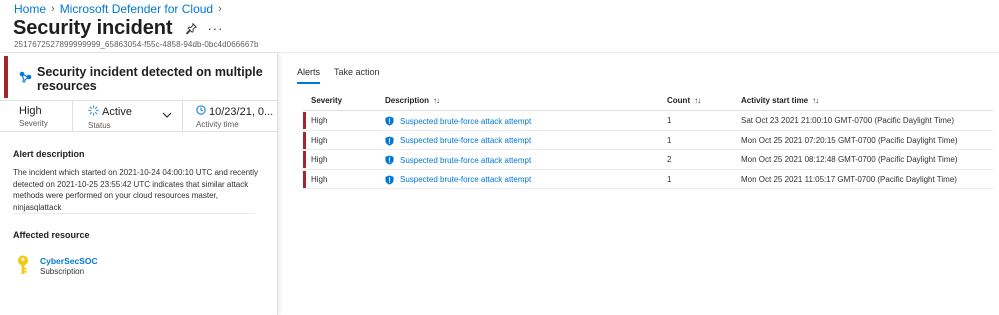 The width and height of the screenshot is (999, 315). I want to click on breadcrumb: Home › Microsoft Defender for Cloud ›, so click(118, 9).